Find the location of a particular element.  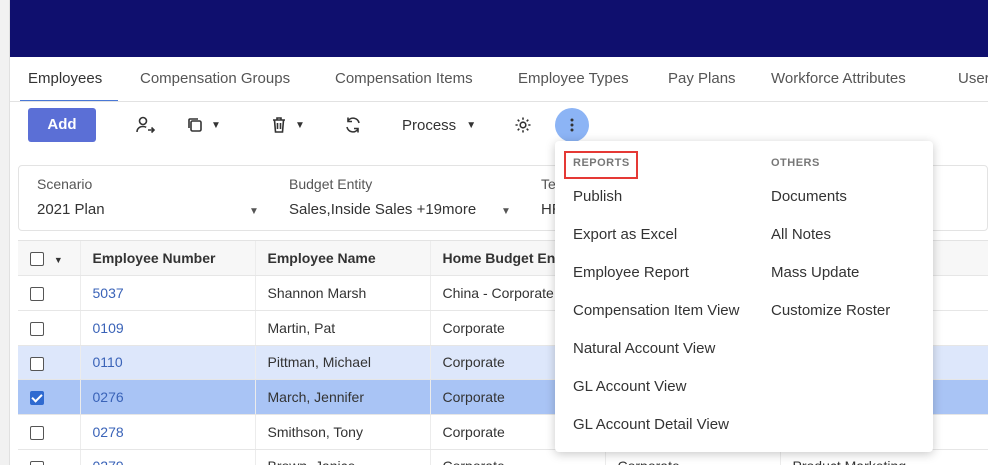

menu-item-employee-report: Employee Report is located at coordinates (631, 272).